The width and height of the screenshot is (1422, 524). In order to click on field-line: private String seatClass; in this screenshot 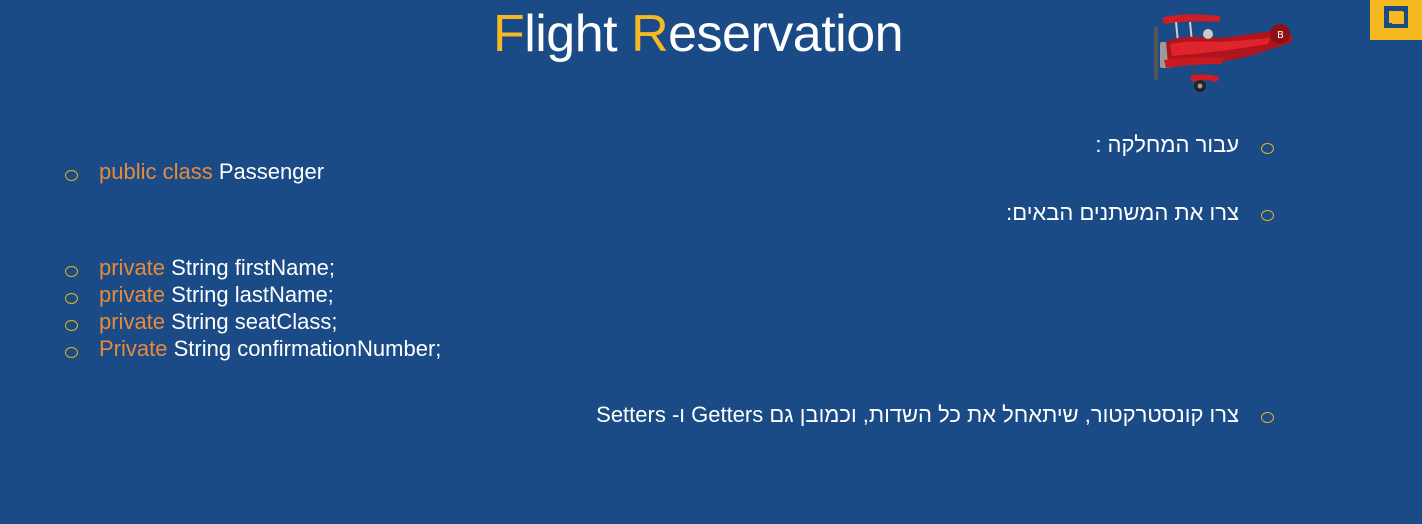, I will do `click(218, 322)`.